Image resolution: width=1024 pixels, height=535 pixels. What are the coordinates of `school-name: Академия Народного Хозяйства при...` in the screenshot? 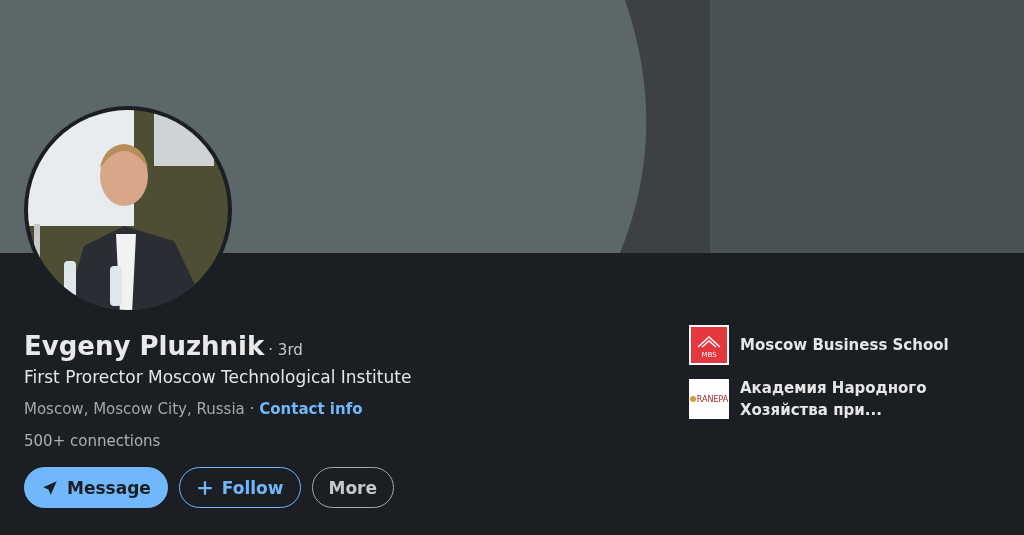 It's located at (865, 399).